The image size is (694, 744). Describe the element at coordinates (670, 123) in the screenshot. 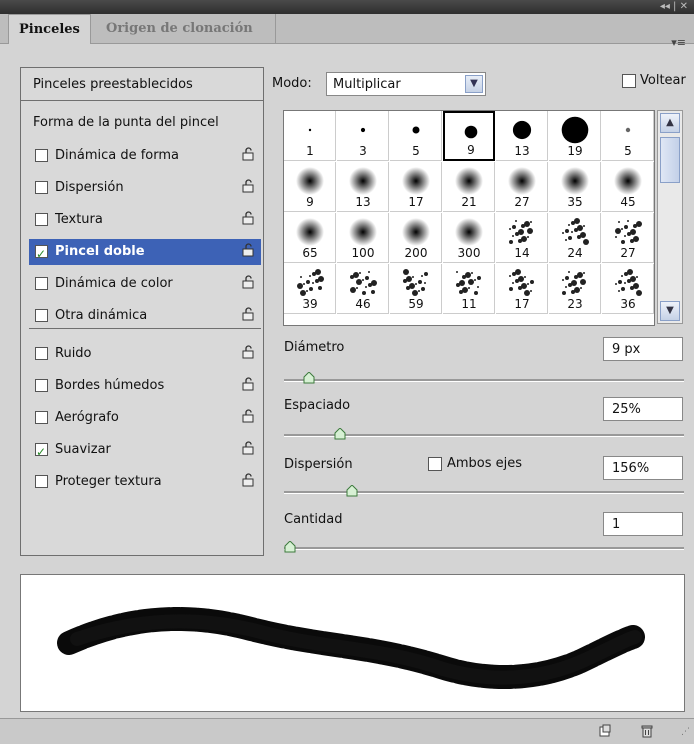

I see `scroll-up-icon: ▲` at that location.